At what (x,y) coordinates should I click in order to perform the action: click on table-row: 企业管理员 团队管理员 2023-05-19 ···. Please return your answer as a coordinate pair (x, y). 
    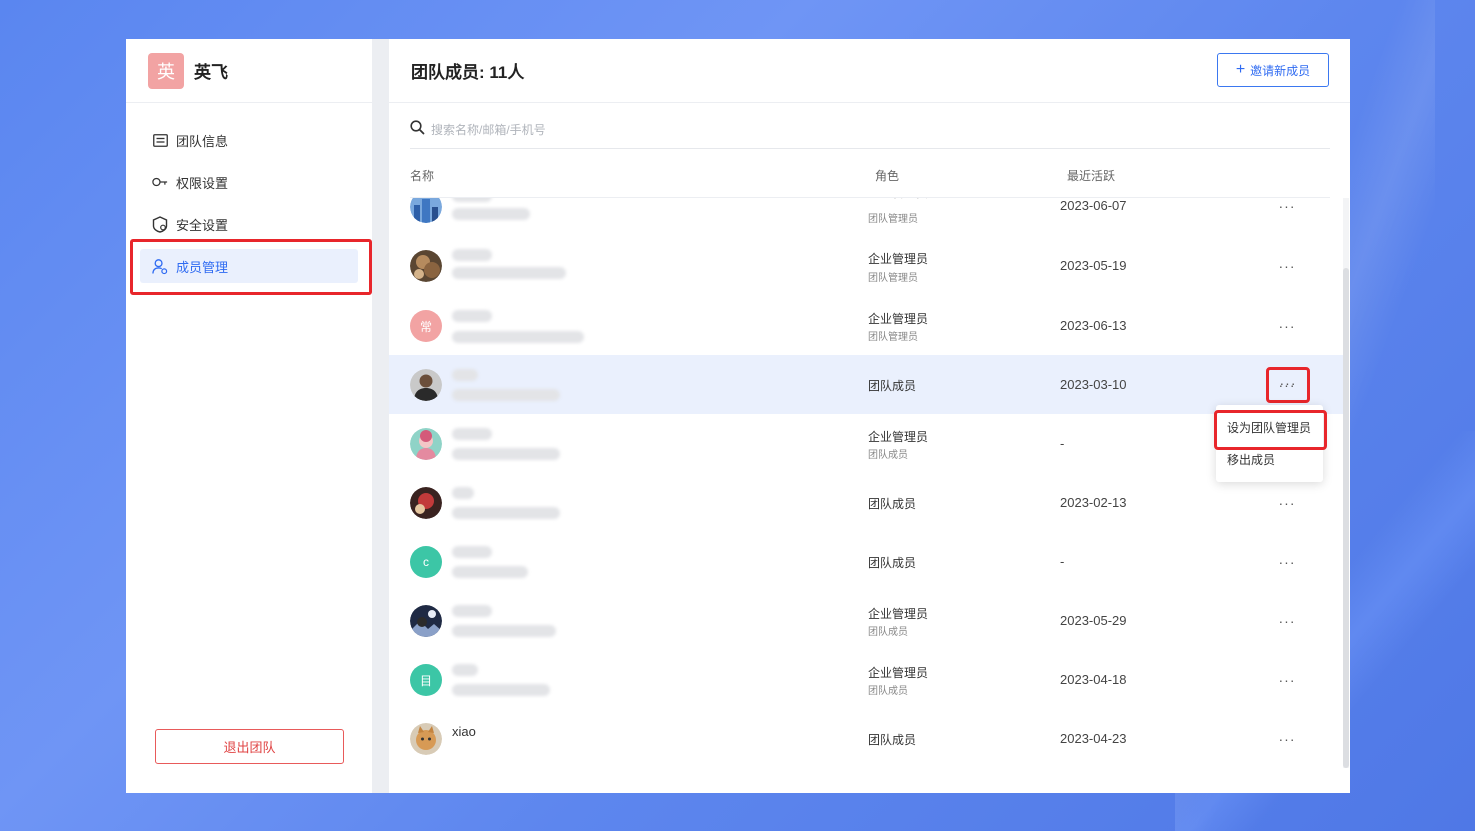
    Looking at the image, I should click on (866, 266).